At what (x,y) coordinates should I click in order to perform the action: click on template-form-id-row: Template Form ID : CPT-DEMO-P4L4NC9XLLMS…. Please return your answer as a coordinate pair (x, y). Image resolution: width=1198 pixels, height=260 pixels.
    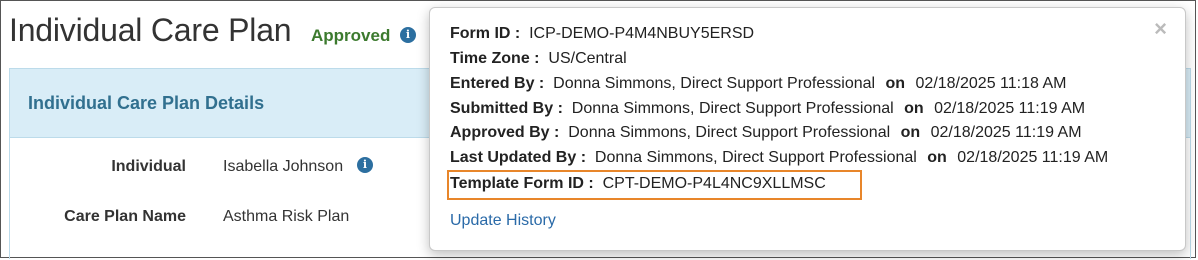
    Looking at the image, I should click on (638, 184).